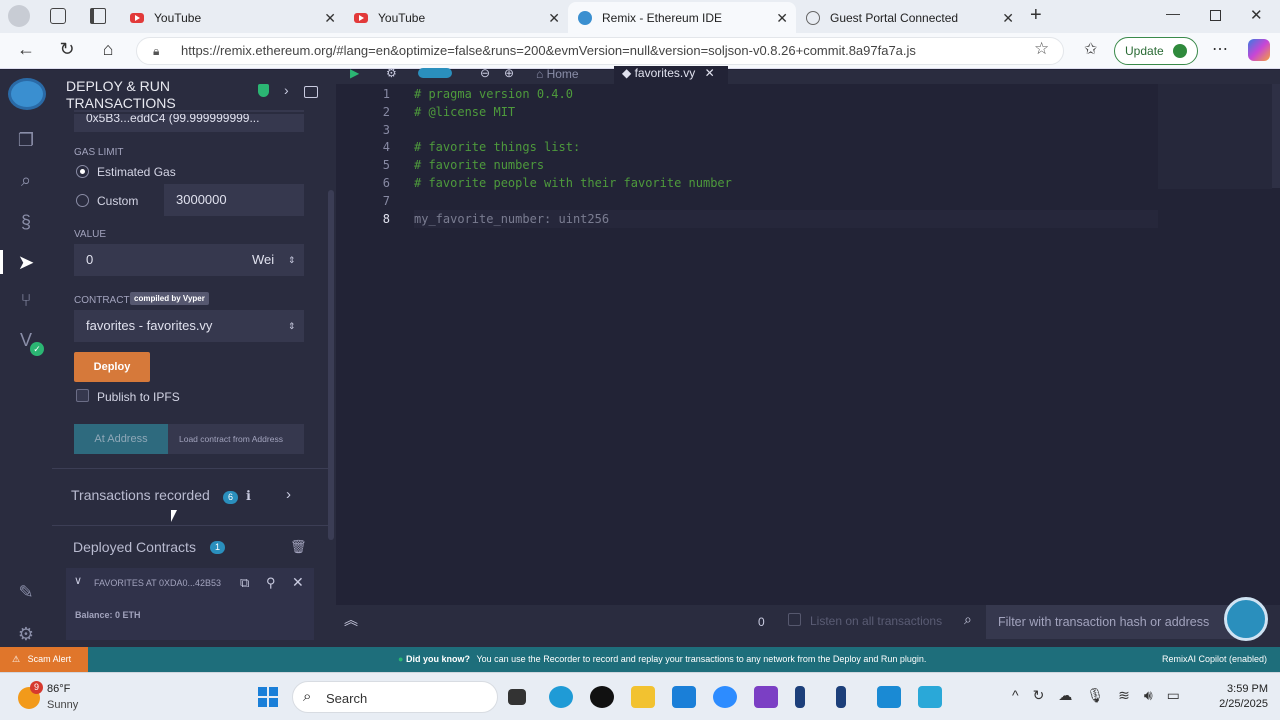  Describe the element at coordinates (671, 75) in the screenshot. I see `tab-favorites-vy: ◆ favorites.vy ✕` at that location.